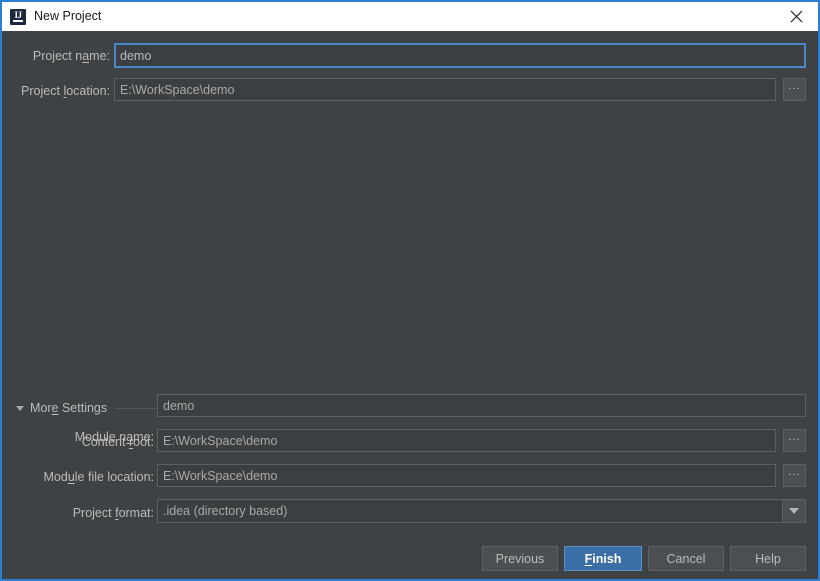  Describe the element at coordinates (18, 16) in the screenshot. I see `intellij-idea-icon: IJ` at that location.